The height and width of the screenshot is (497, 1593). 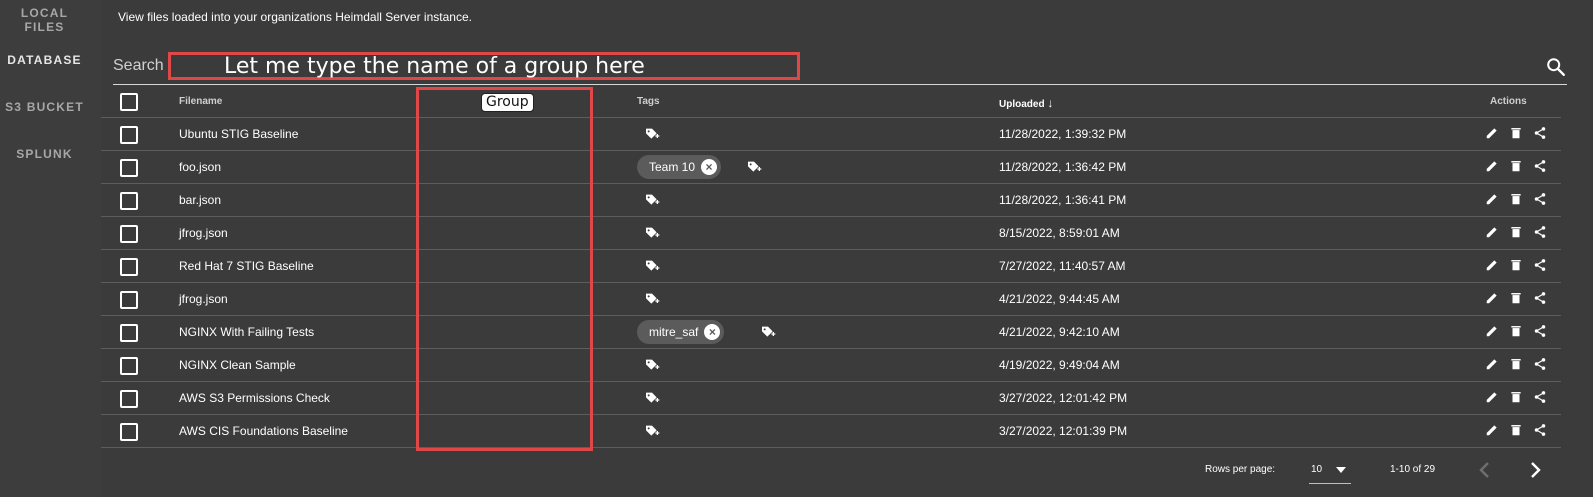 I want to click on filename-cell: AWS CIS Foundations Baseline, so click(x=263, y=431).